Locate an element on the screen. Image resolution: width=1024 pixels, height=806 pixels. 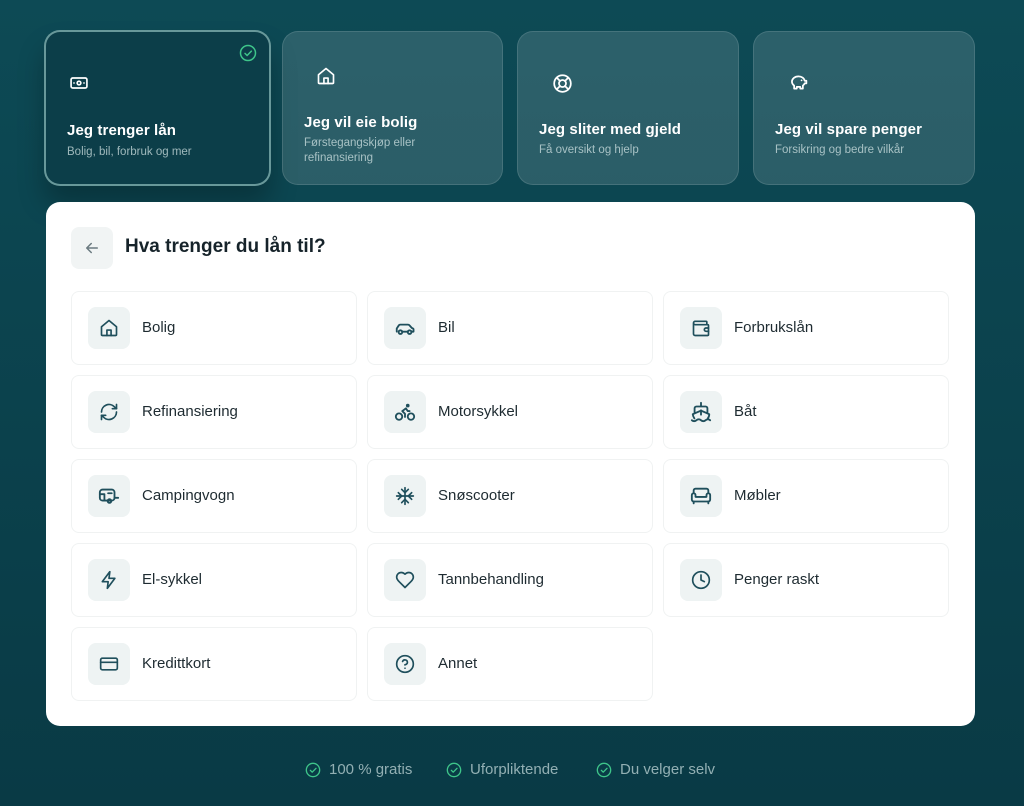
banknote-icon is located at coordinates (79, 83).